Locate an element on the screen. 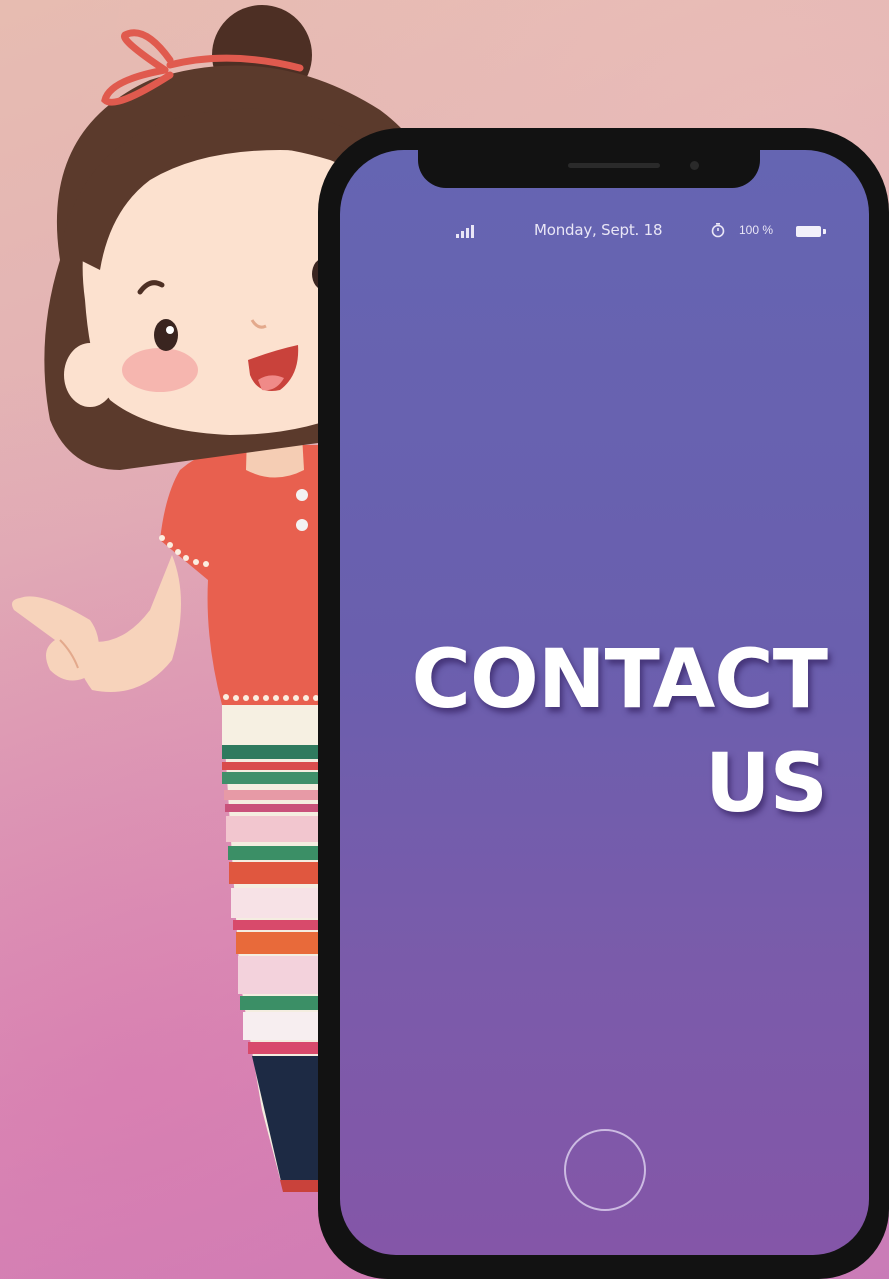 Image resolution: width=889 pixels, height=1279 pixels. timer-icon is located at coordinates (718, 230).